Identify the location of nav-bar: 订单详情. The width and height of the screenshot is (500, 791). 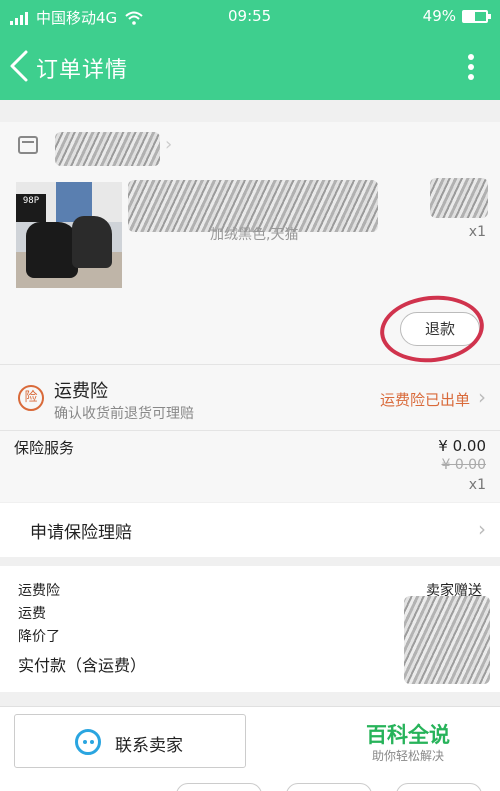
(250, 67).